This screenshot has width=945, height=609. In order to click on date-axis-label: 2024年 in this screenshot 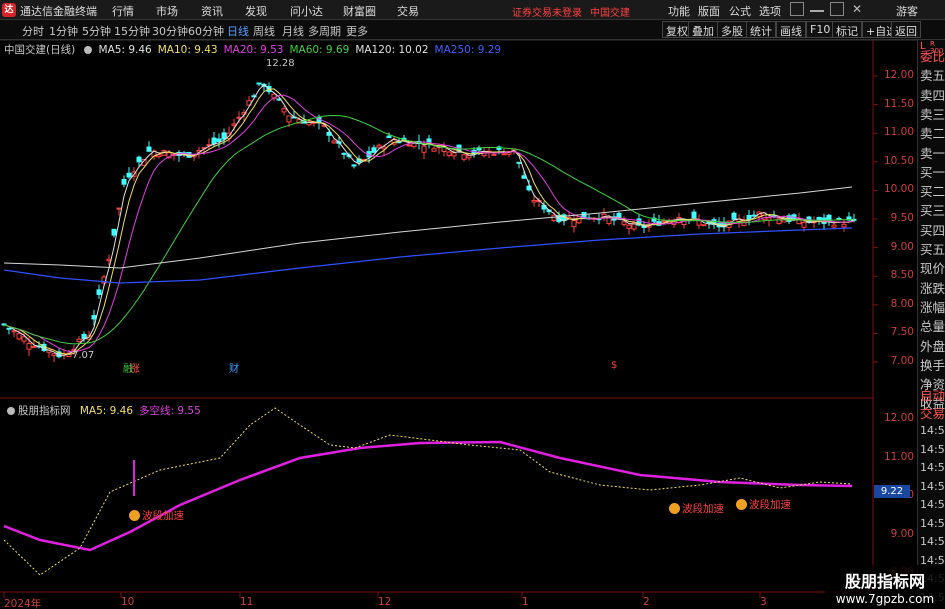, I will do `click(23, 603)`.